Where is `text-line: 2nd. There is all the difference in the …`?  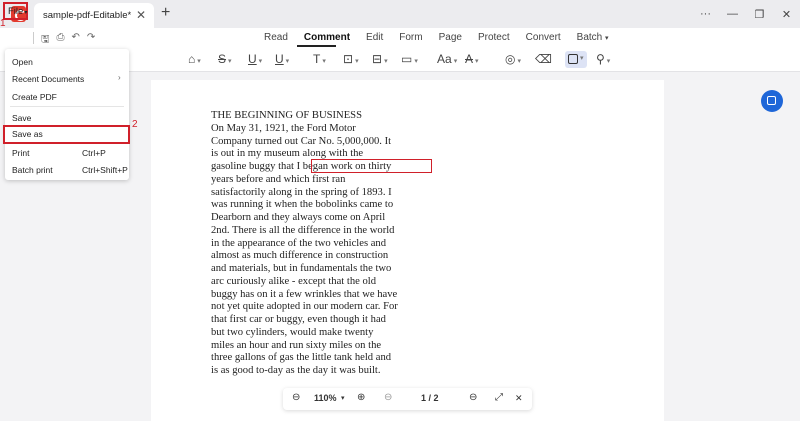 text-line: 2nd. There is all the difference in the … is located at coordinates (303, 230).